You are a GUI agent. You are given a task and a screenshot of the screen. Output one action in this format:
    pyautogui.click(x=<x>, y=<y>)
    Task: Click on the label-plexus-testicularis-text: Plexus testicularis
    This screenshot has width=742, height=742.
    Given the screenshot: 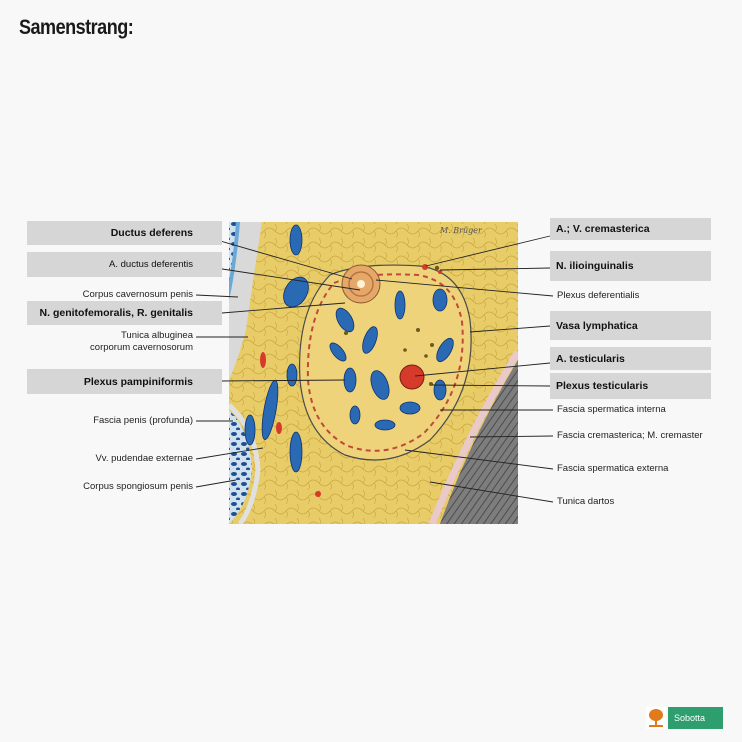 What is the action you would take?
    pyautogui.click(x=602, y=386)
    